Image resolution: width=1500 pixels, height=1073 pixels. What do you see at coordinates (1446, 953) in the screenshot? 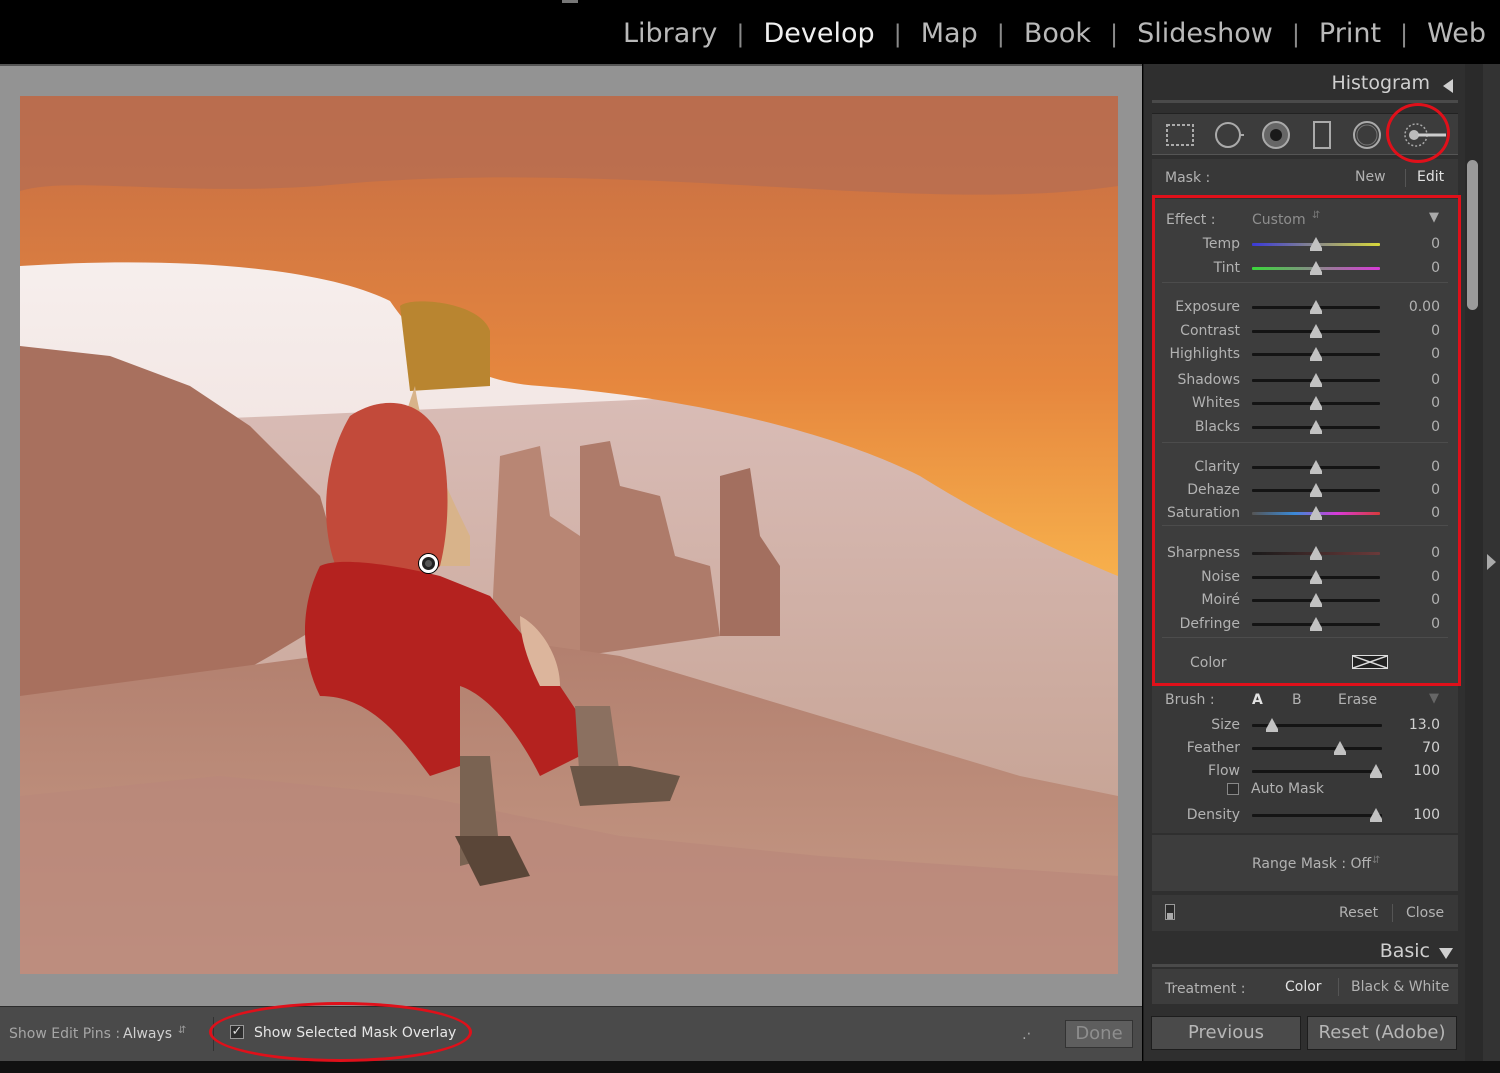
I see `expand-triangle-icon` at bounding box center [1446, 953].